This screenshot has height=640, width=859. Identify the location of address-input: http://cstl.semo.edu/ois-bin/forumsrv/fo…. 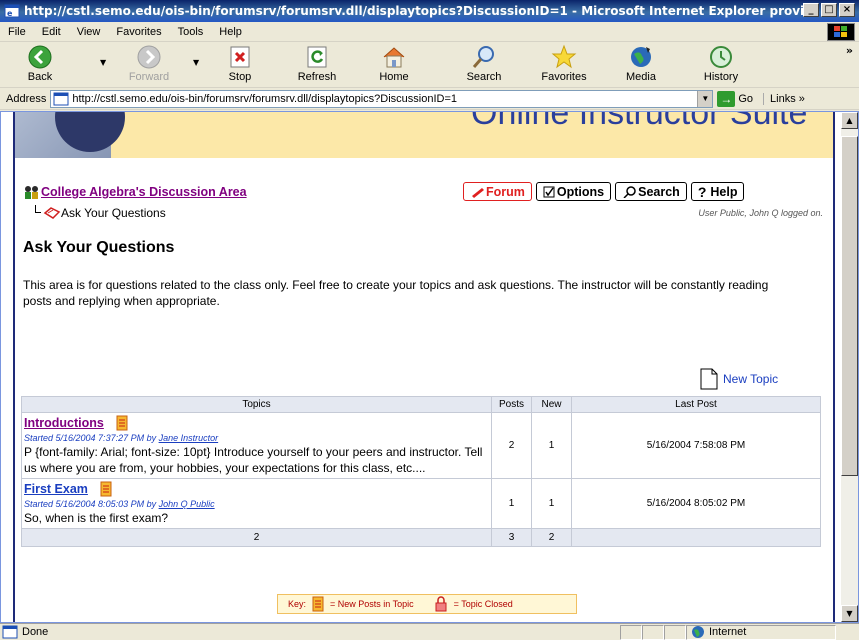
(382, 98).